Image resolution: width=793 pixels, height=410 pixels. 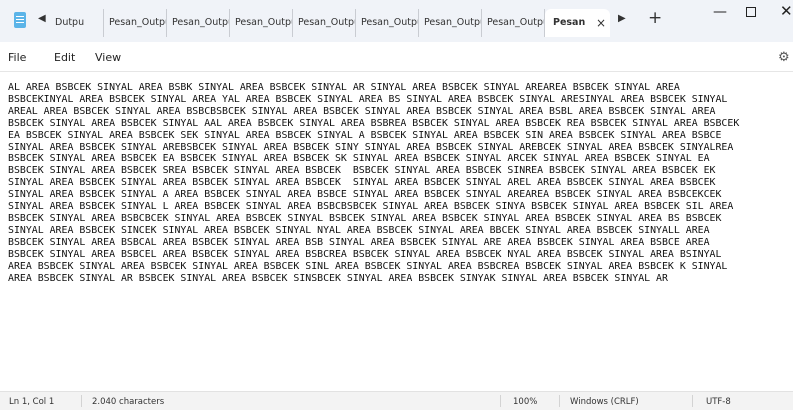 What do you see at coordinates (622, 18) in the screenshot?
I see `scroll-tabs-right-icon: ▶` at bounding box center [622, 18].